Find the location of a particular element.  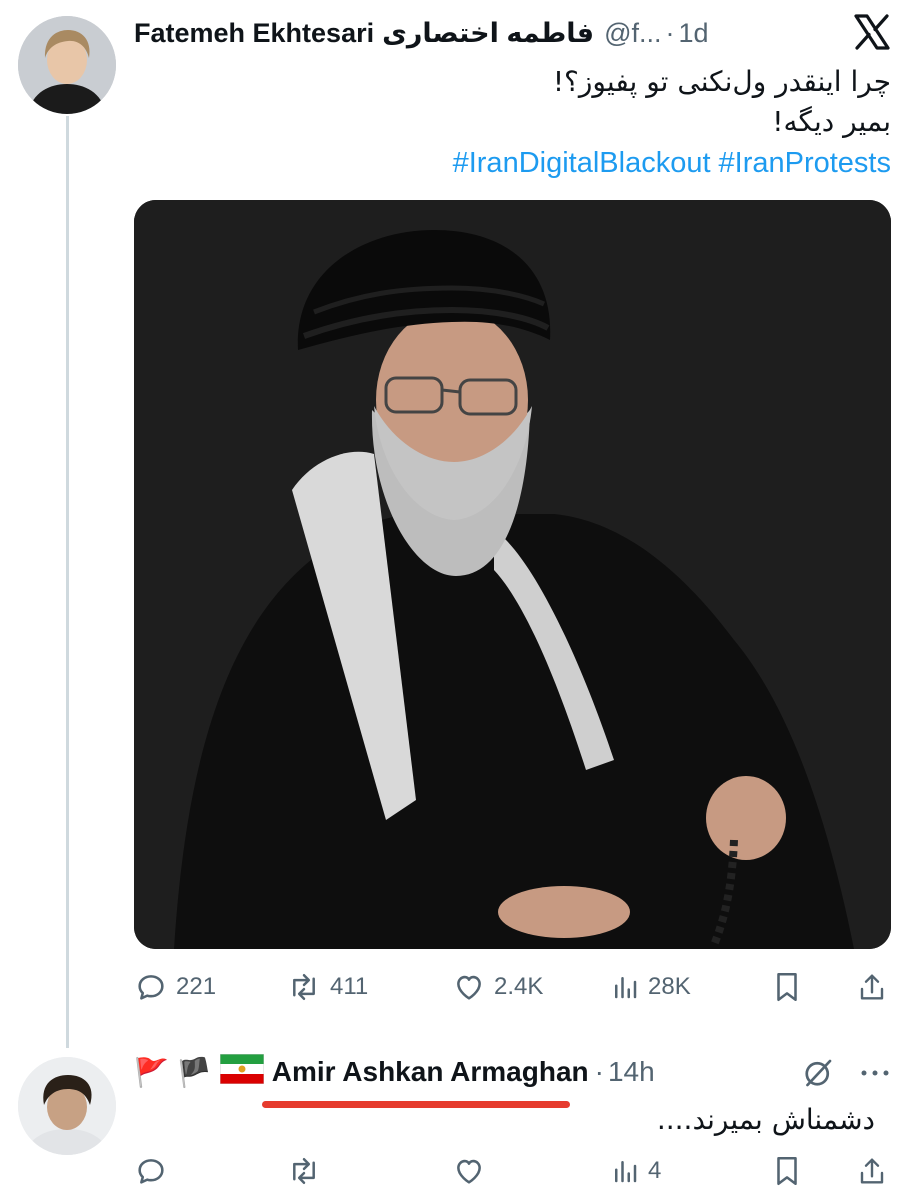

red-flag-icon: 🚩 is located at coordinates (151, 1072).